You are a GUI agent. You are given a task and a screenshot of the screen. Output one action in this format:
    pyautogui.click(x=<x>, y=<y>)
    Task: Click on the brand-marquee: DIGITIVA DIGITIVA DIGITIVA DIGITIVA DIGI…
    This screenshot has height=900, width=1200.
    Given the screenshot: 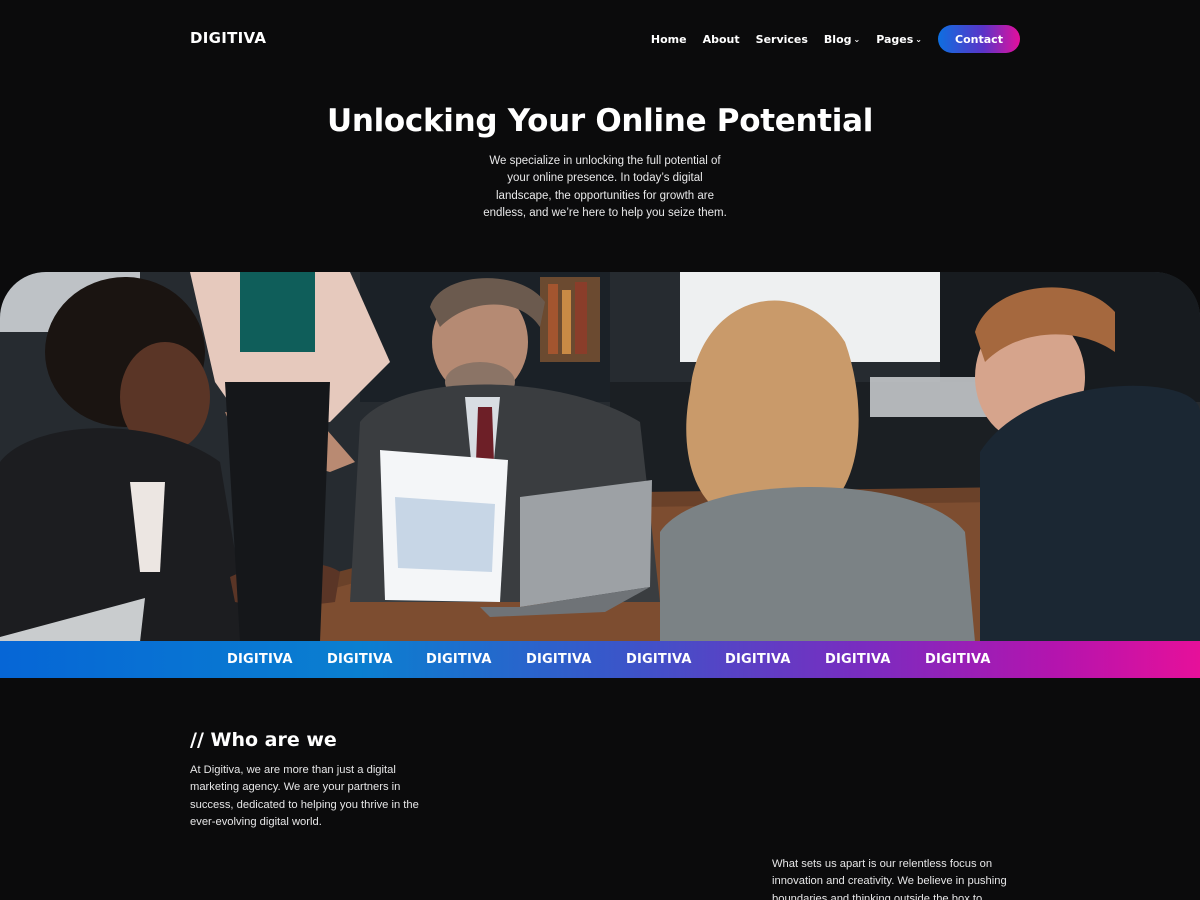 What is the action you would take?
    pyautogui.click(x=600, y=659)
    